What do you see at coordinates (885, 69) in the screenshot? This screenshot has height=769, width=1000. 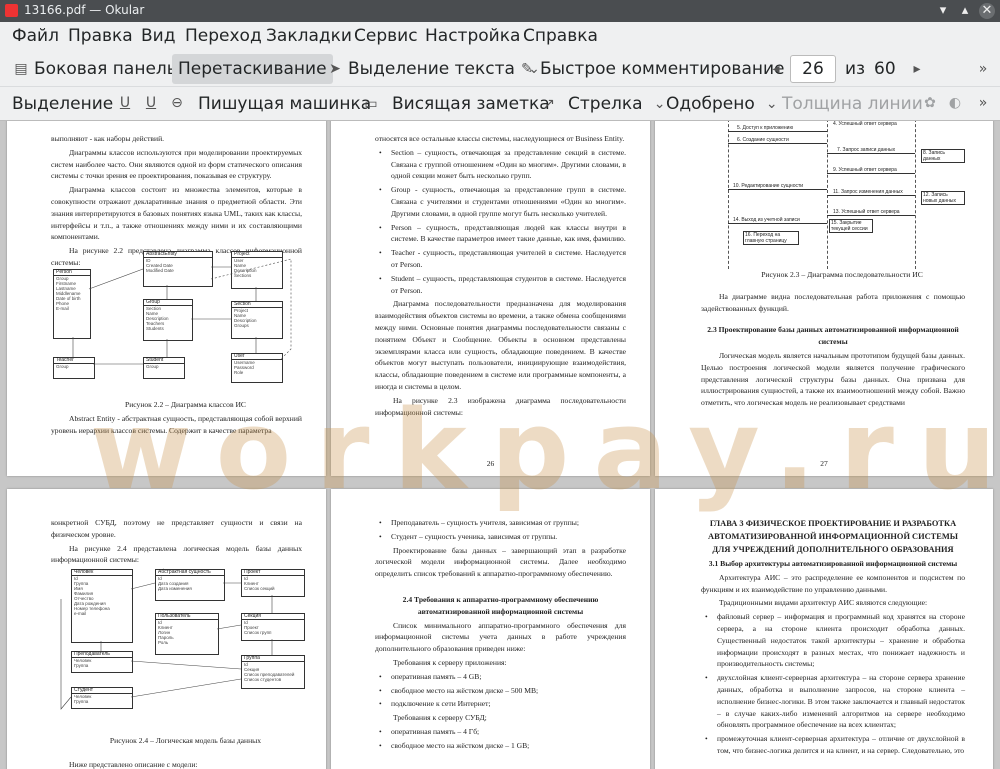 I see `page-total-label: 60` at bounding box center [885, 69].